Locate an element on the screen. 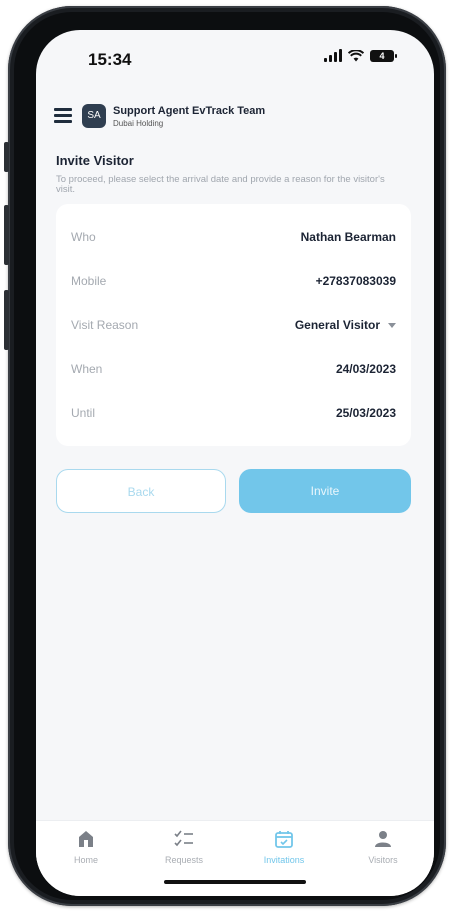 The width and height of the screenshot is (455, 915). menu-icon is located at coordinates (63, 116).